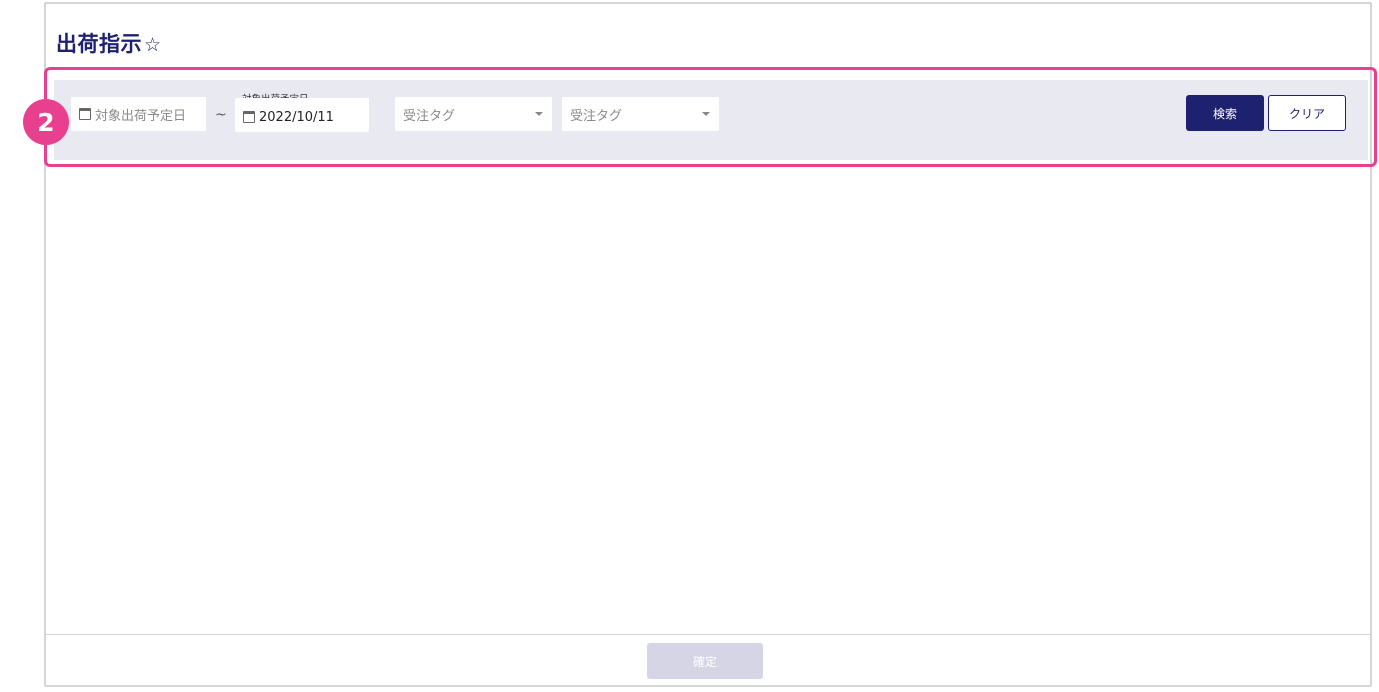 This screenshot has height=692, width=1379. I want to click on step-number-badge: 2, so click(46, 122).